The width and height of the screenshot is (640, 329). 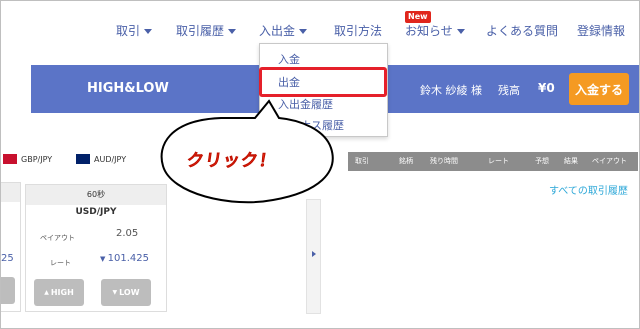 I want to click on withdraw-highlight-box, so click(x=323, y=82).